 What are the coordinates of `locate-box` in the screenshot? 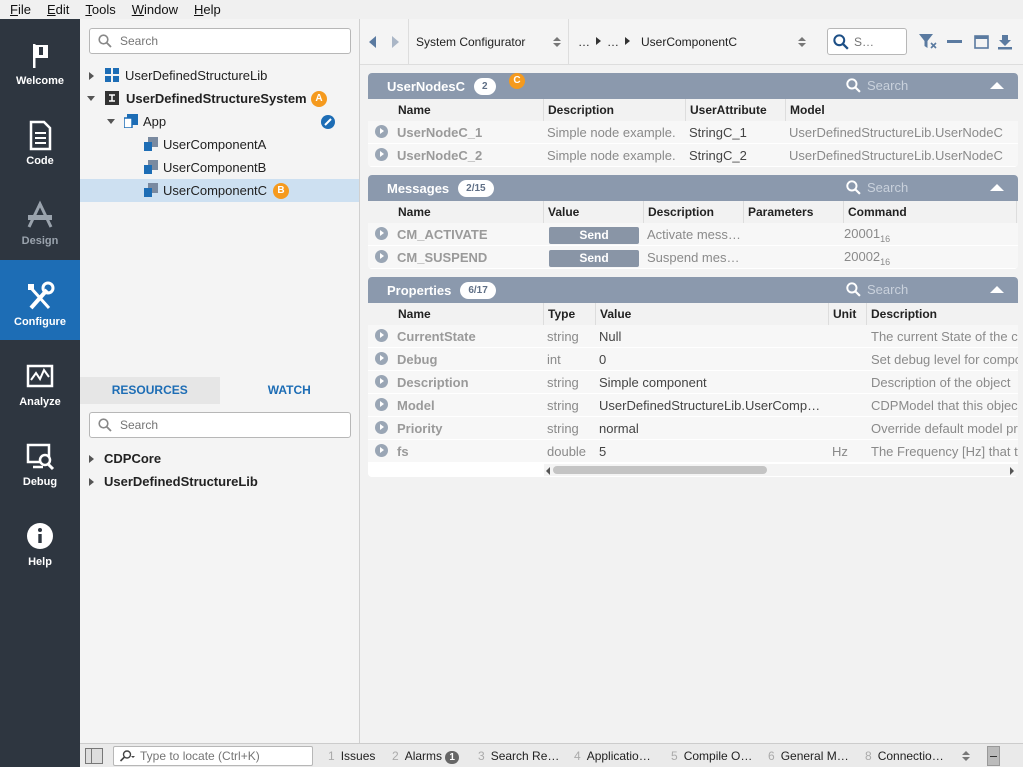 It's located at (213, 756).